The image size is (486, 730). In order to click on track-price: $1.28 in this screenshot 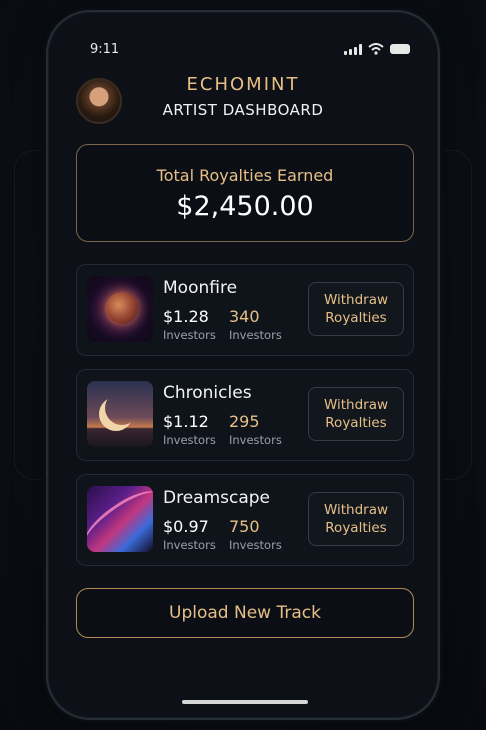, I will do `click(186, 316)`.